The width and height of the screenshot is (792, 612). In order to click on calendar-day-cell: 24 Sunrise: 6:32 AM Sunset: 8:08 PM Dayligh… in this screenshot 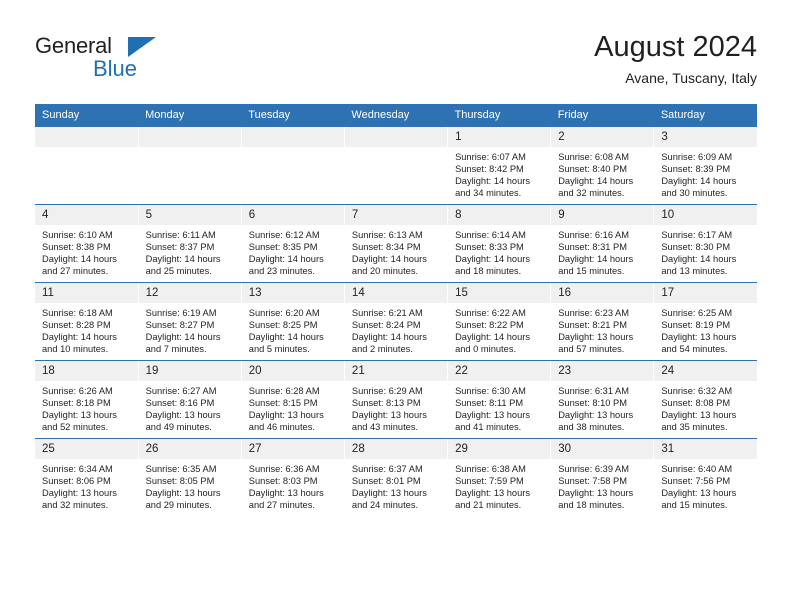, I will do `click(705, 399)`.